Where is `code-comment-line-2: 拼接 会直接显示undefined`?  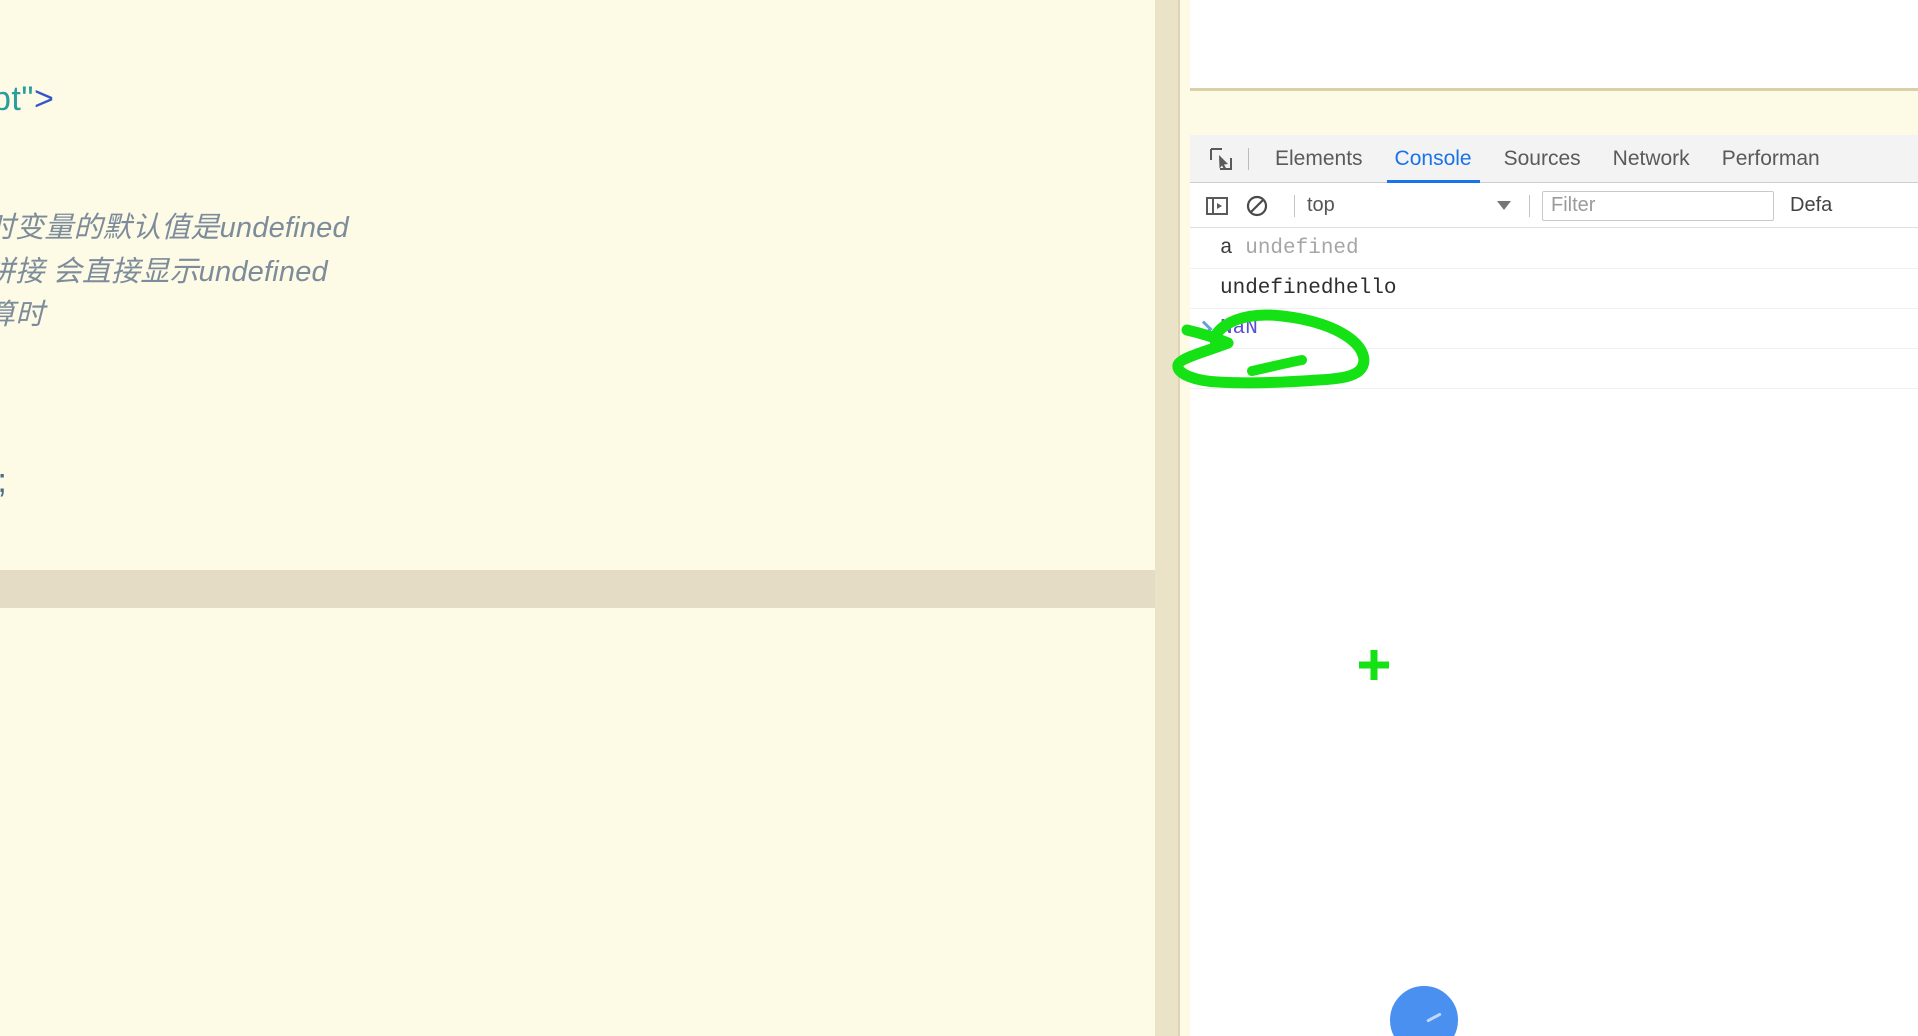
code-comment-line-2: 拼接 会直接显示undefined is located at coordinates (164, 272).